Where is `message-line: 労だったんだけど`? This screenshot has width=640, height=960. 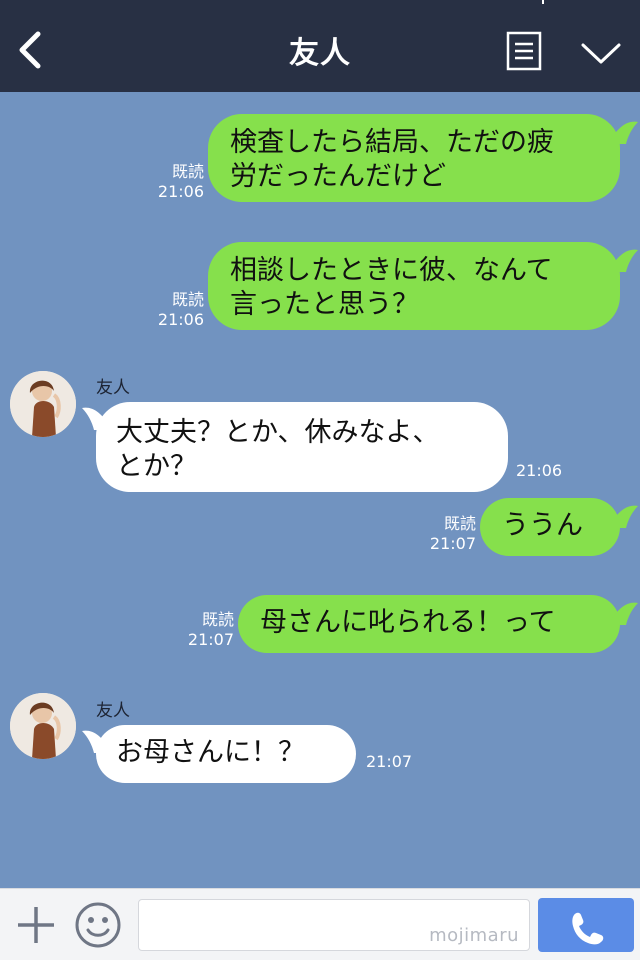
message-line: 労だったんだけど is located at coordinates (338, 176).